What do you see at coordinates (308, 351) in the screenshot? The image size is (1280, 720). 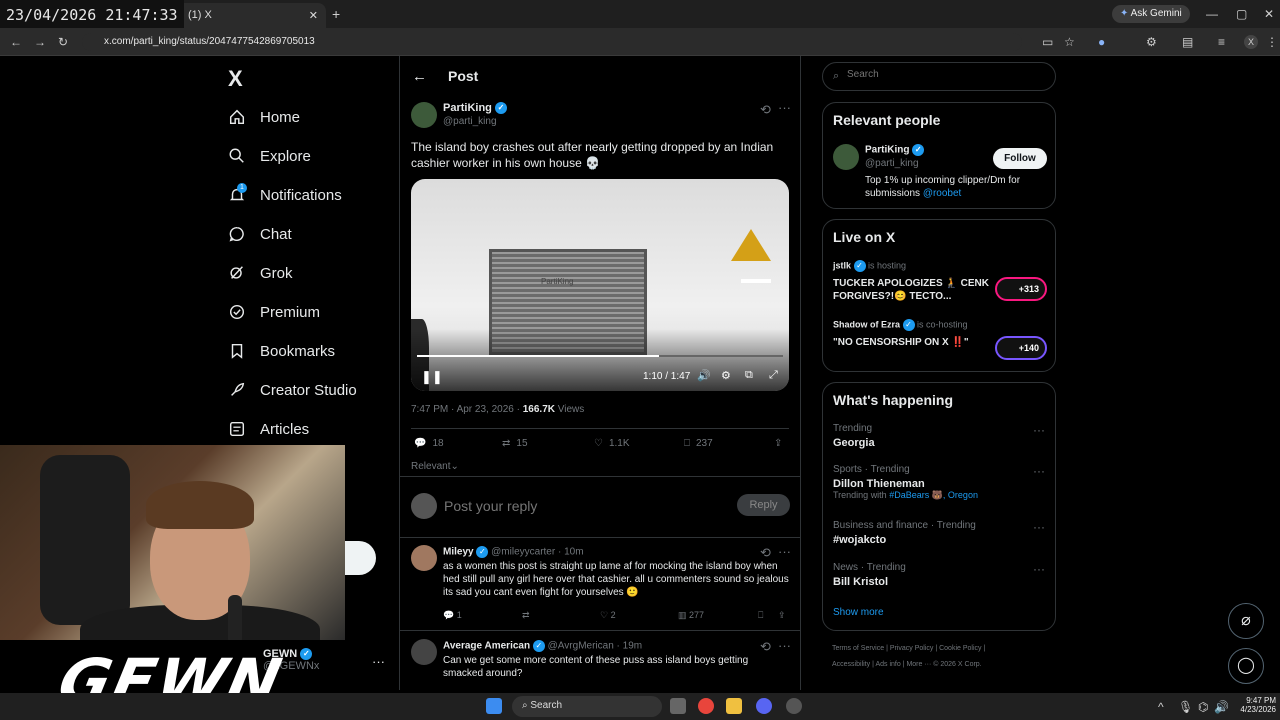 I see `sidebar-item-bookmarks: Bookmarks` at bounding box center [308, 351].